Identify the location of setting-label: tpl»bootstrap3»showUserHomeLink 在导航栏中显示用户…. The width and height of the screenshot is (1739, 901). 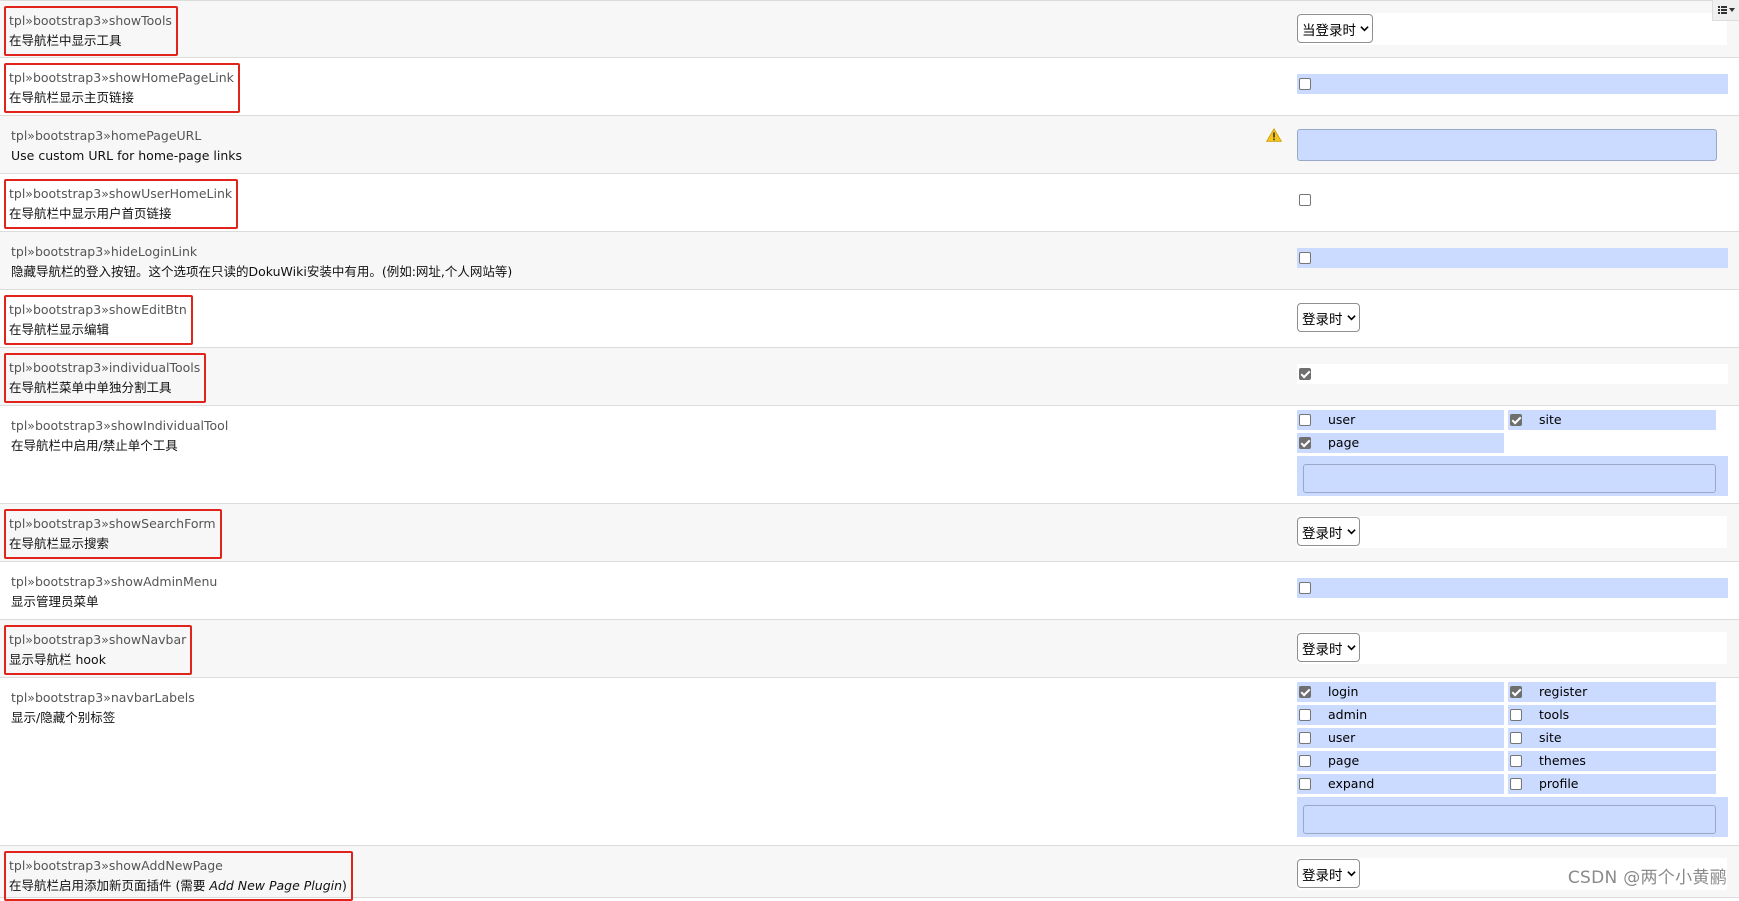
(121, 204).